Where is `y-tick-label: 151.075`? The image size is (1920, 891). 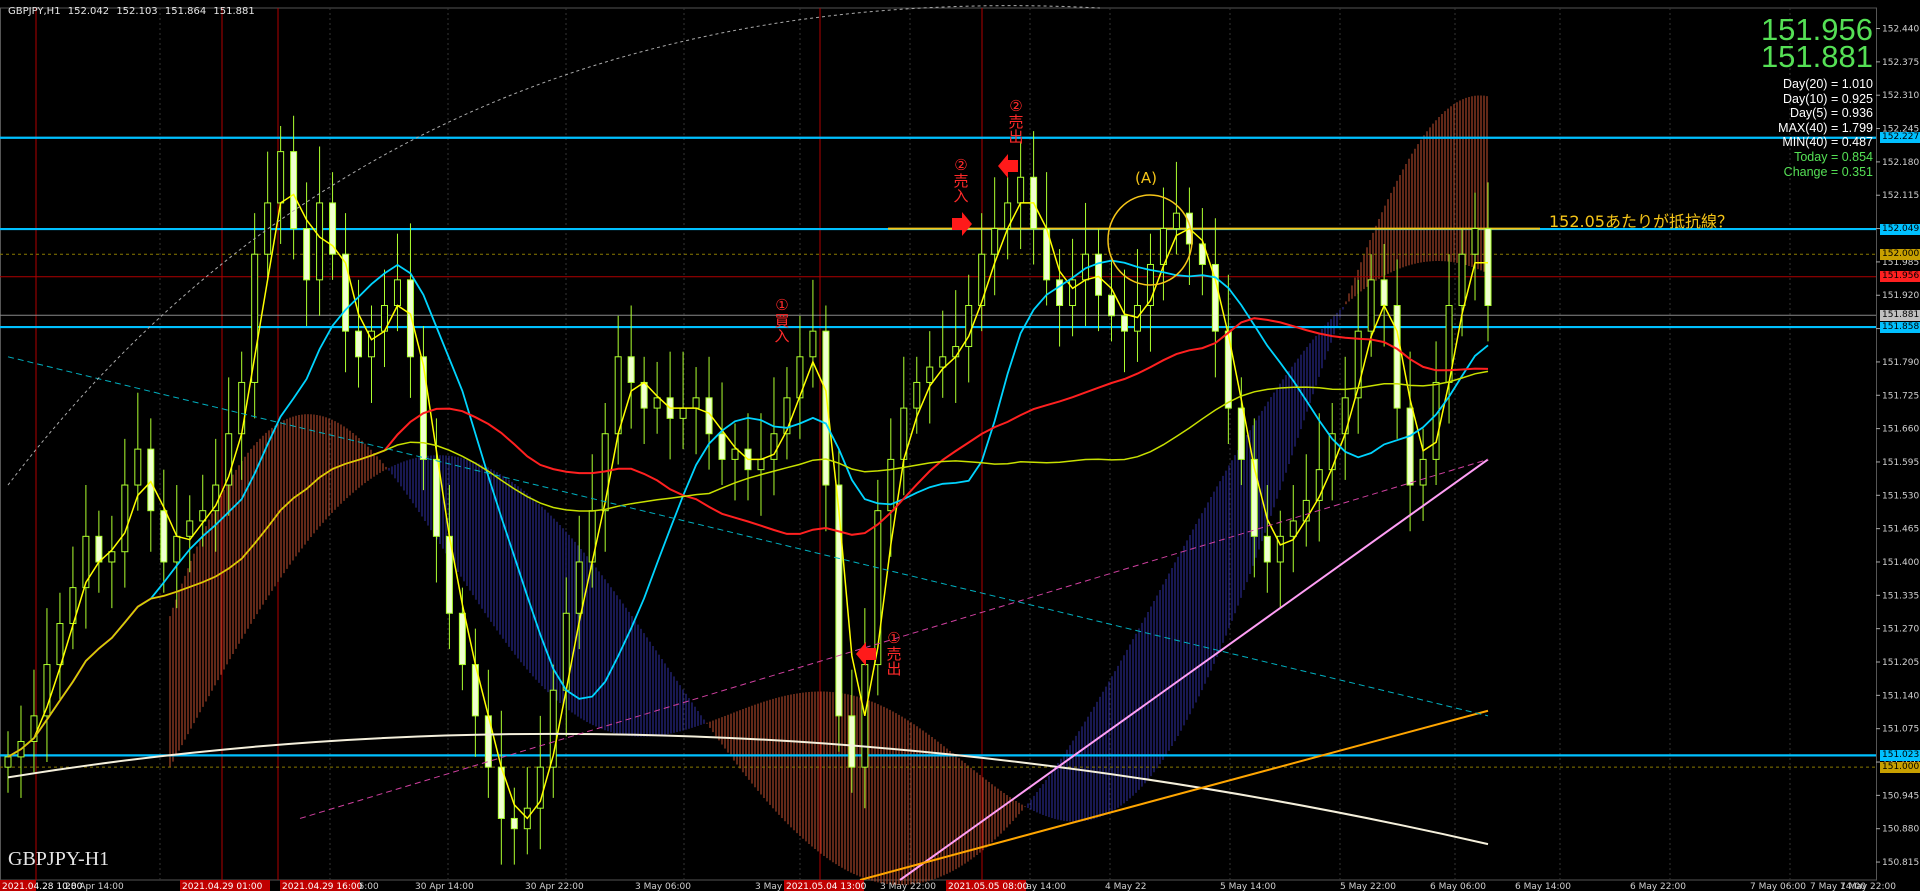
y-tick-label: 151.075 is located at coordinates (1900, 730).